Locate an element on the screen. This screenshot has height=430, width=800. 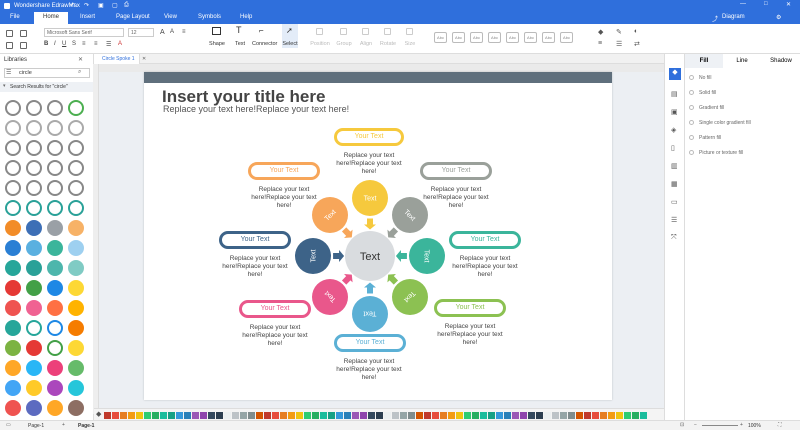
line-weight-icon: ☰ is located at coordinates (619, 44).